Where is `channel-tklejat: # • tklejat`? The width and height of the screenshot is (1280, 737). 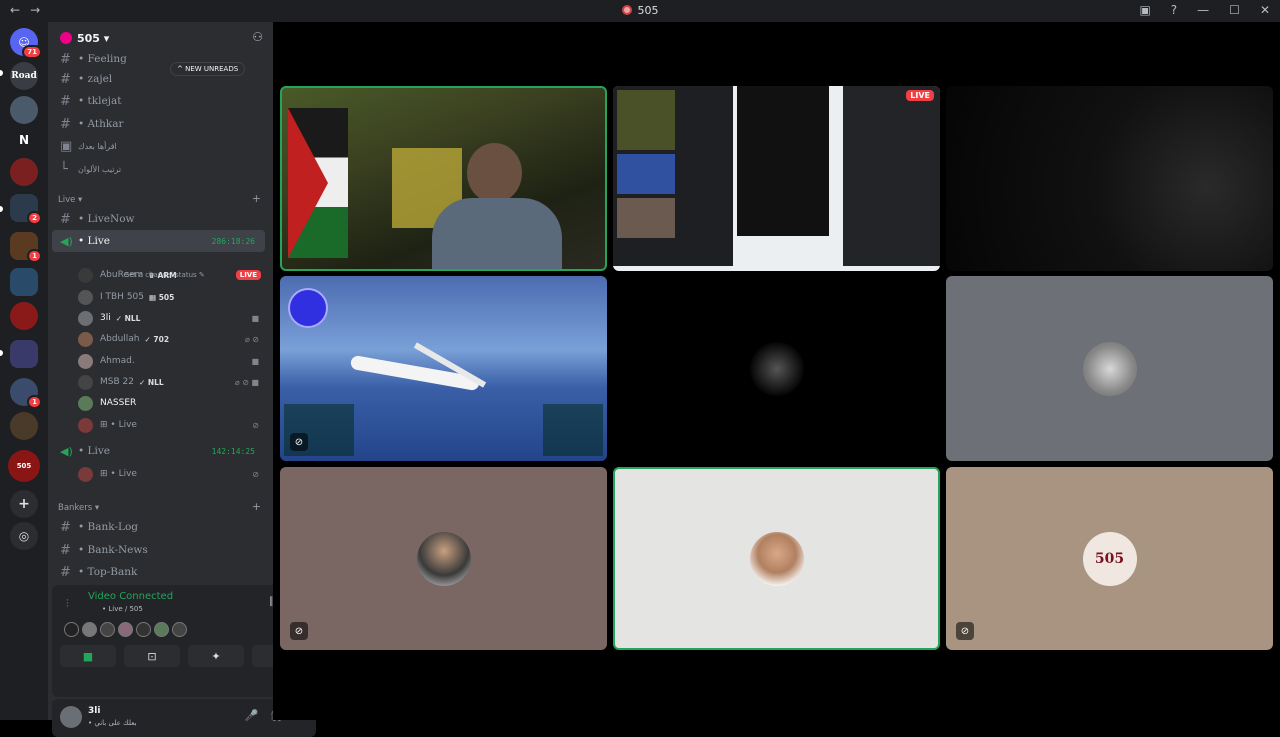
channel-tklejat: # • tklejat is located at coordinates (158, 101).